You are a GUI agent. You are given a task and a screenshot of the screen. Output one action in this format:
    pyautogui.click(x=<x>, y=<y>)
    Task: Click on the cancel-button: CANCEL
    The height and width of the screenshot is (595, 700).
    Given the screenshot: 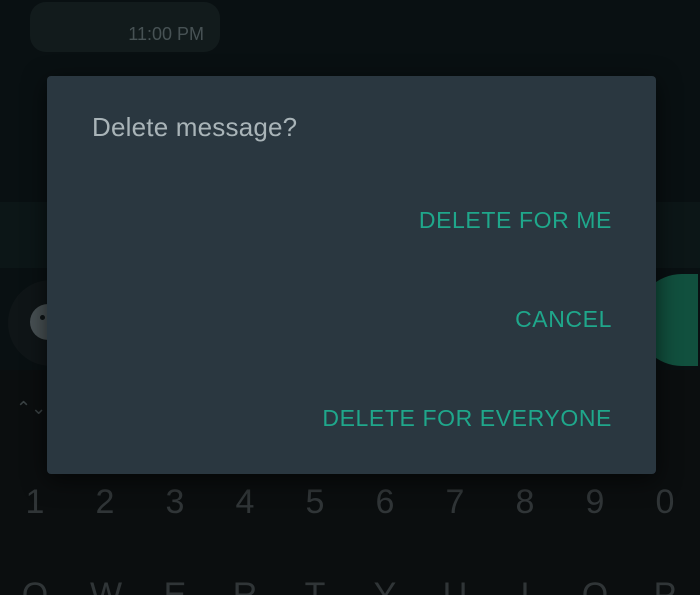 What is the action you would take?
    pyautogui.click(x=563, y=319)
    